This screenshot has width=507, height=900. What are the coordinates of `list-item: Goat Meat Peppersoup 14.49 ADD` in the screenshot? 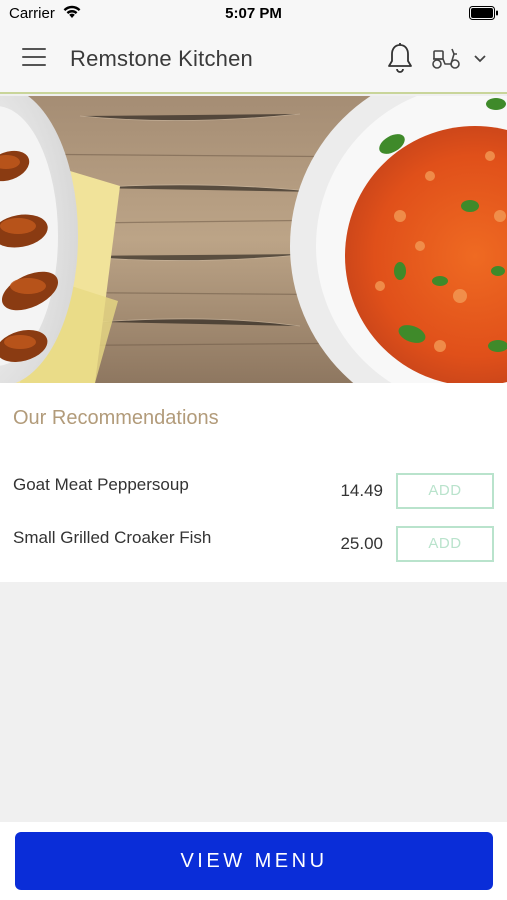 It's located at (253, 488).